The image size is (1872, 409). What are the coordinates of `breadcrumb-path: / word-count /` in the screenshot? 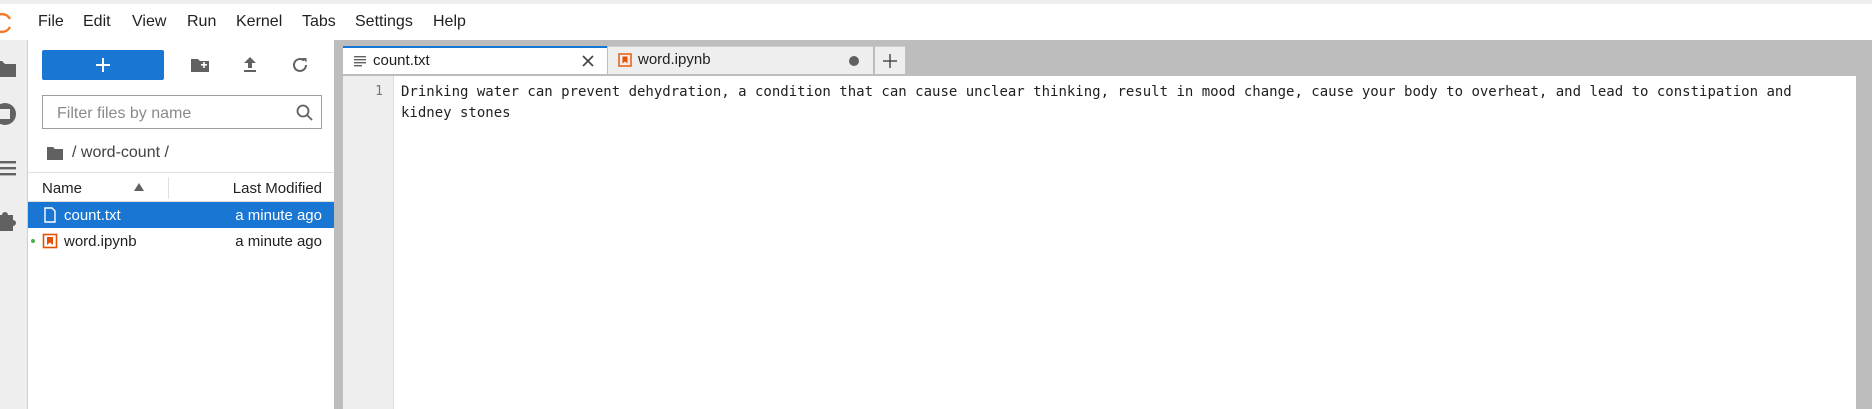 It's located at (120, 153).